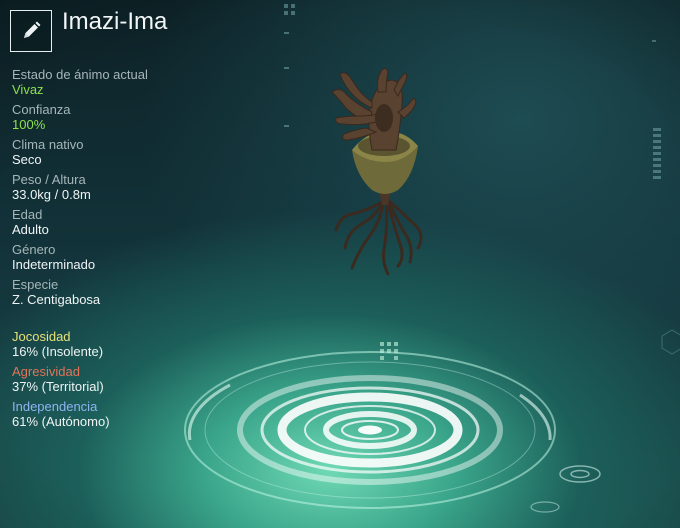 The width and height of the screenshot is (680, 528). I want to click on pencil-icon, so click(32, 29).